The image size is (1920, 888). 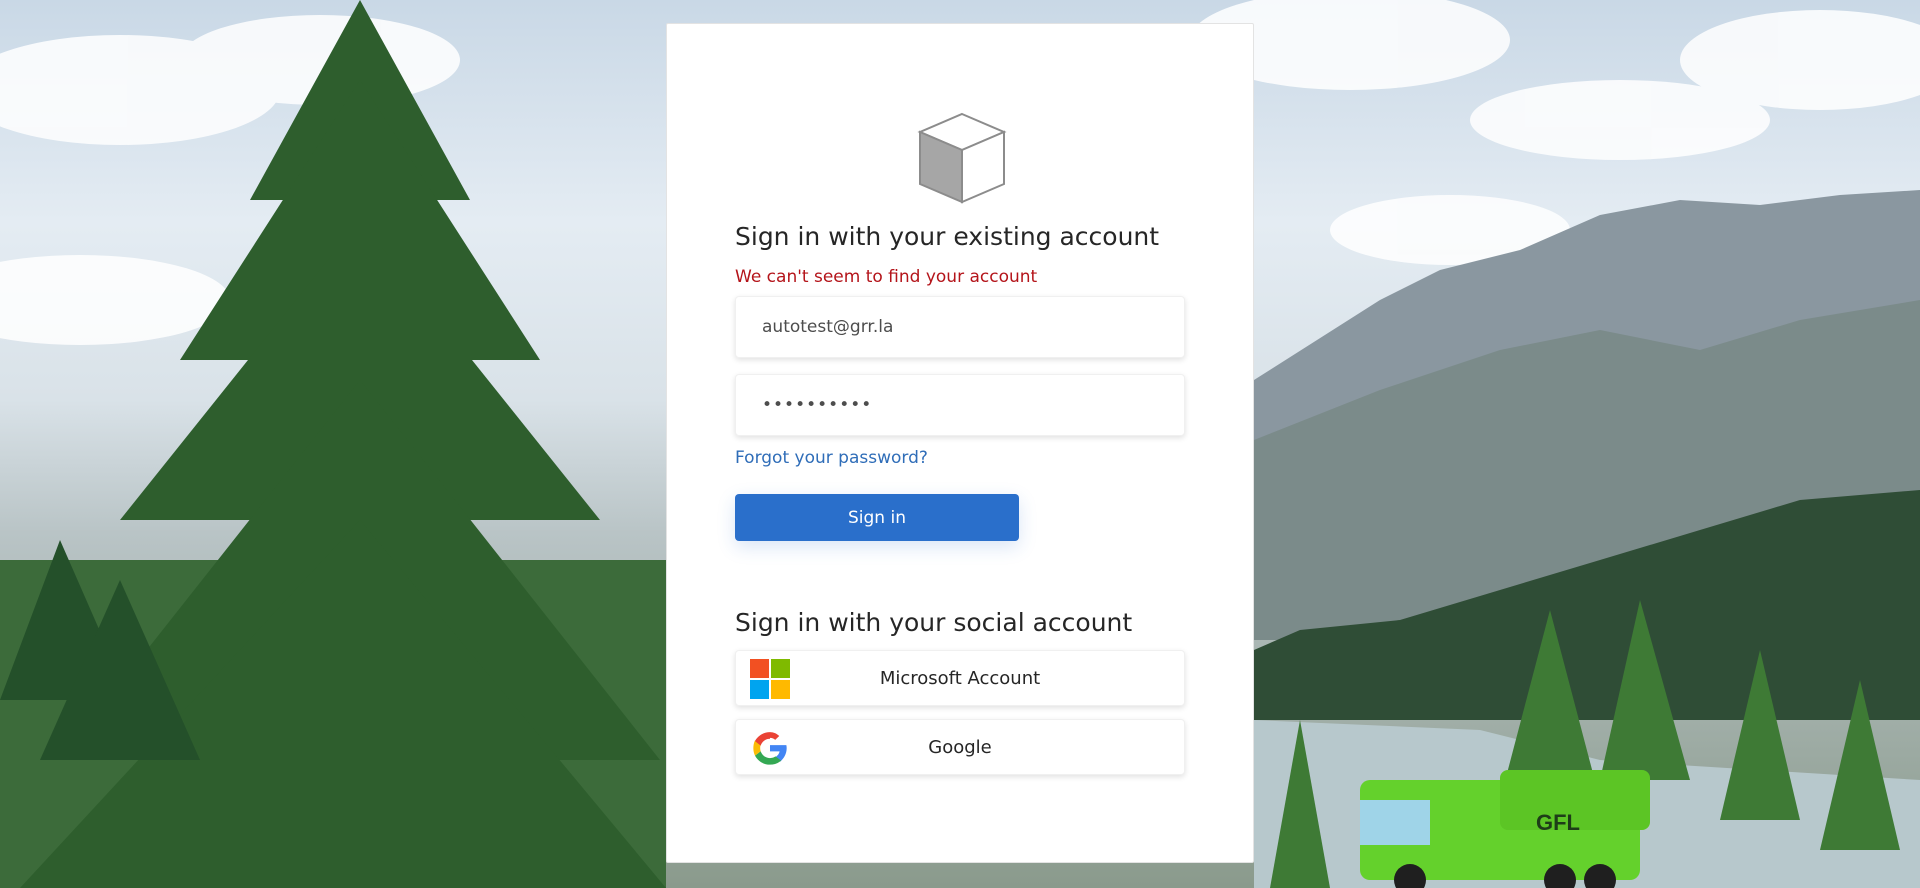 I want to click on forgot-password-link: Forgot your password?, so click(x=831, y=458).